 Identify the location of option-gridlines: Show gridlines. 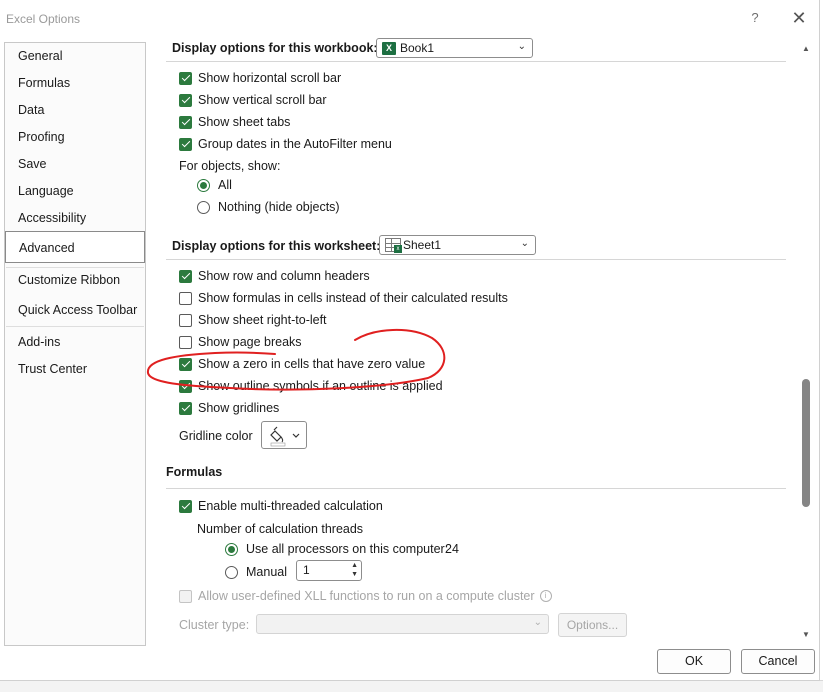
(229, 408).